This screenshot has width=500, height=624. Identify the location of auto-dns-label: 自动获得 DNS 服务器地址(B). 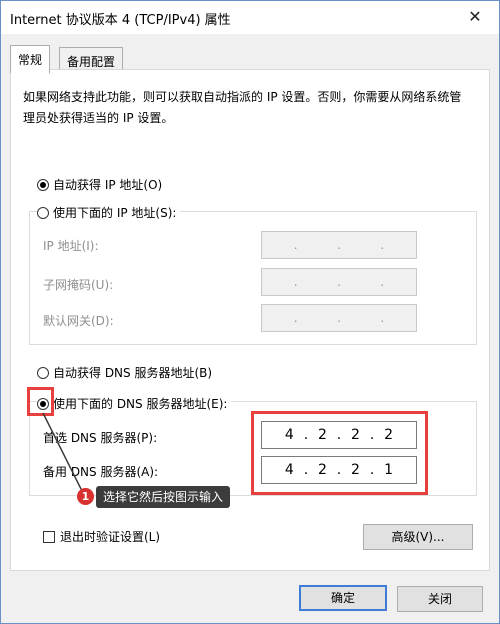
(133, 373).